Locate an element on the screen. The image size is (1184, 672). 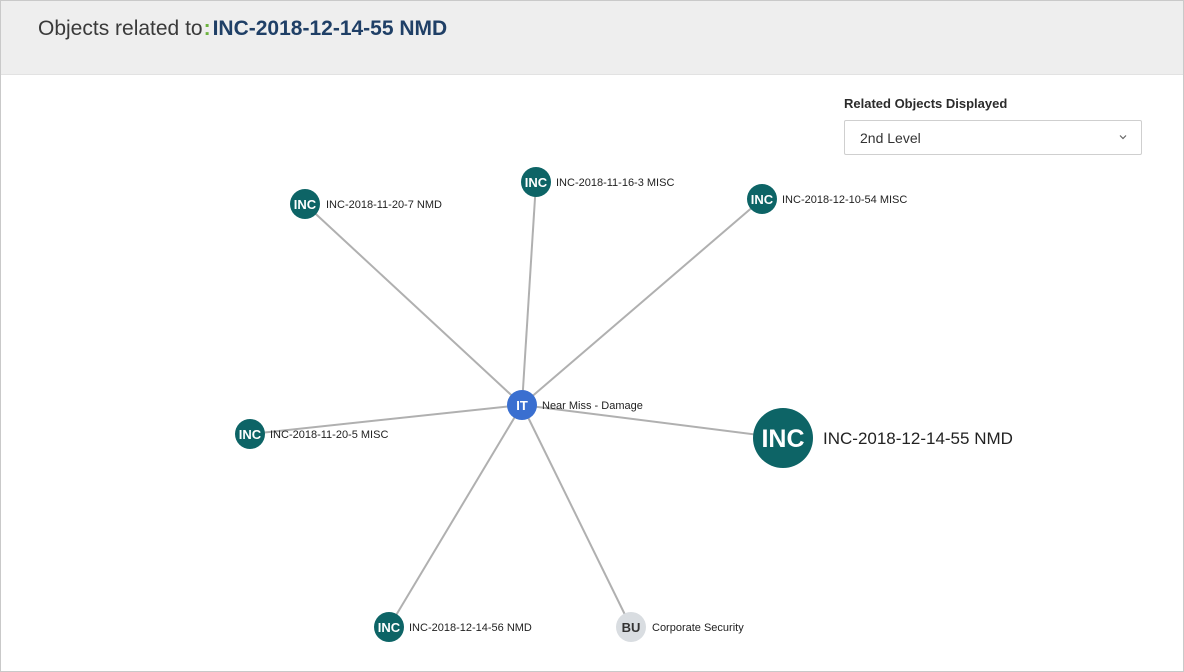
node-inc-2018-12-14-56: INC INC-2018-12-14-56 NMD is located at coordinates (453, 627).